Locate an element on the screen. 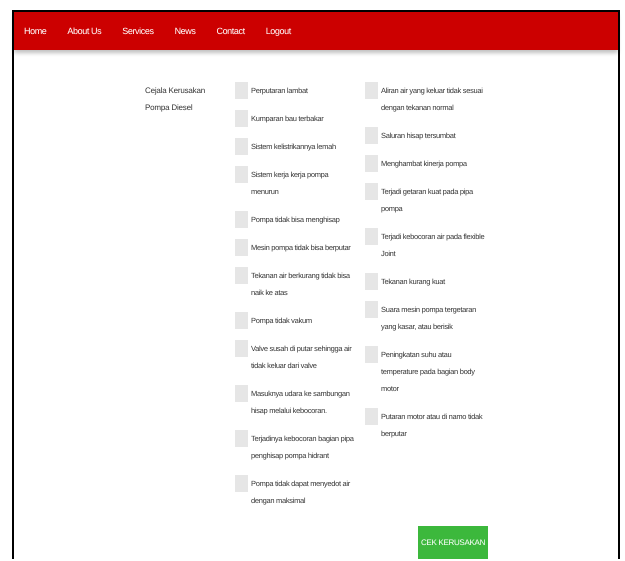 The width and height of the screenshot is (625, 561). form-label: Cejala Kerusakan Pompa Diesel is located at coordinates (175, 99).